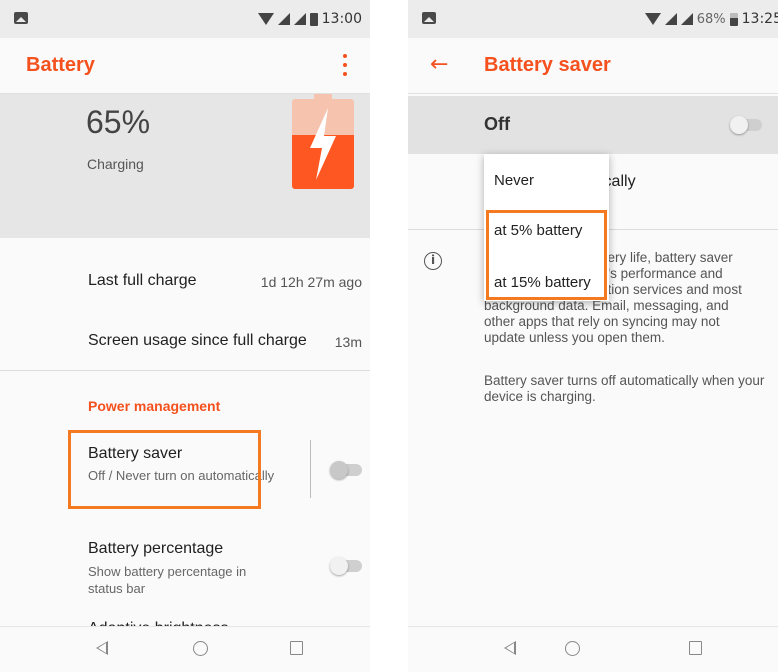 The width and height of the screenshot is (778, 672). I want to click on battery-saver-toggle, so click(347, 470).